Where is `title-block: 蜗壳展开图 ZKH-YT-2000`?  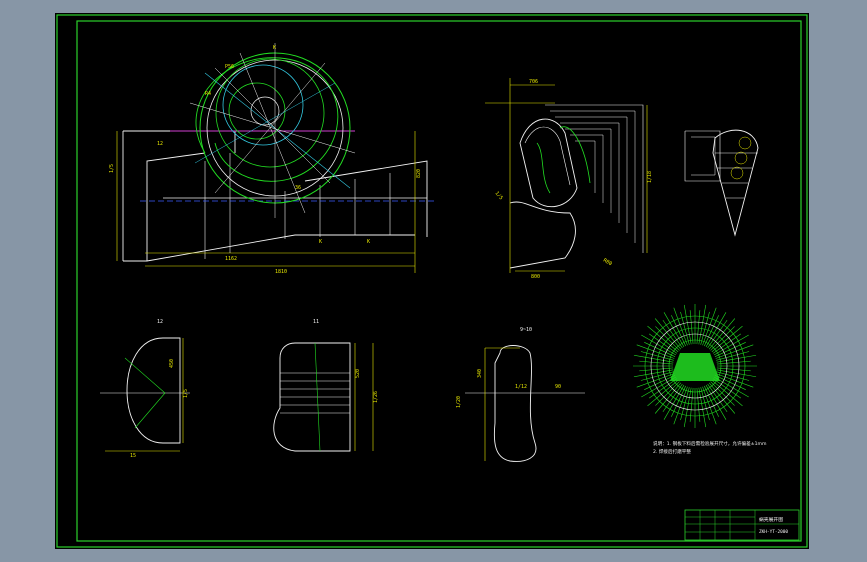
title-block: 蜗壳展开图 ZKH-YT-2000 is located at coordinates (742, 525).